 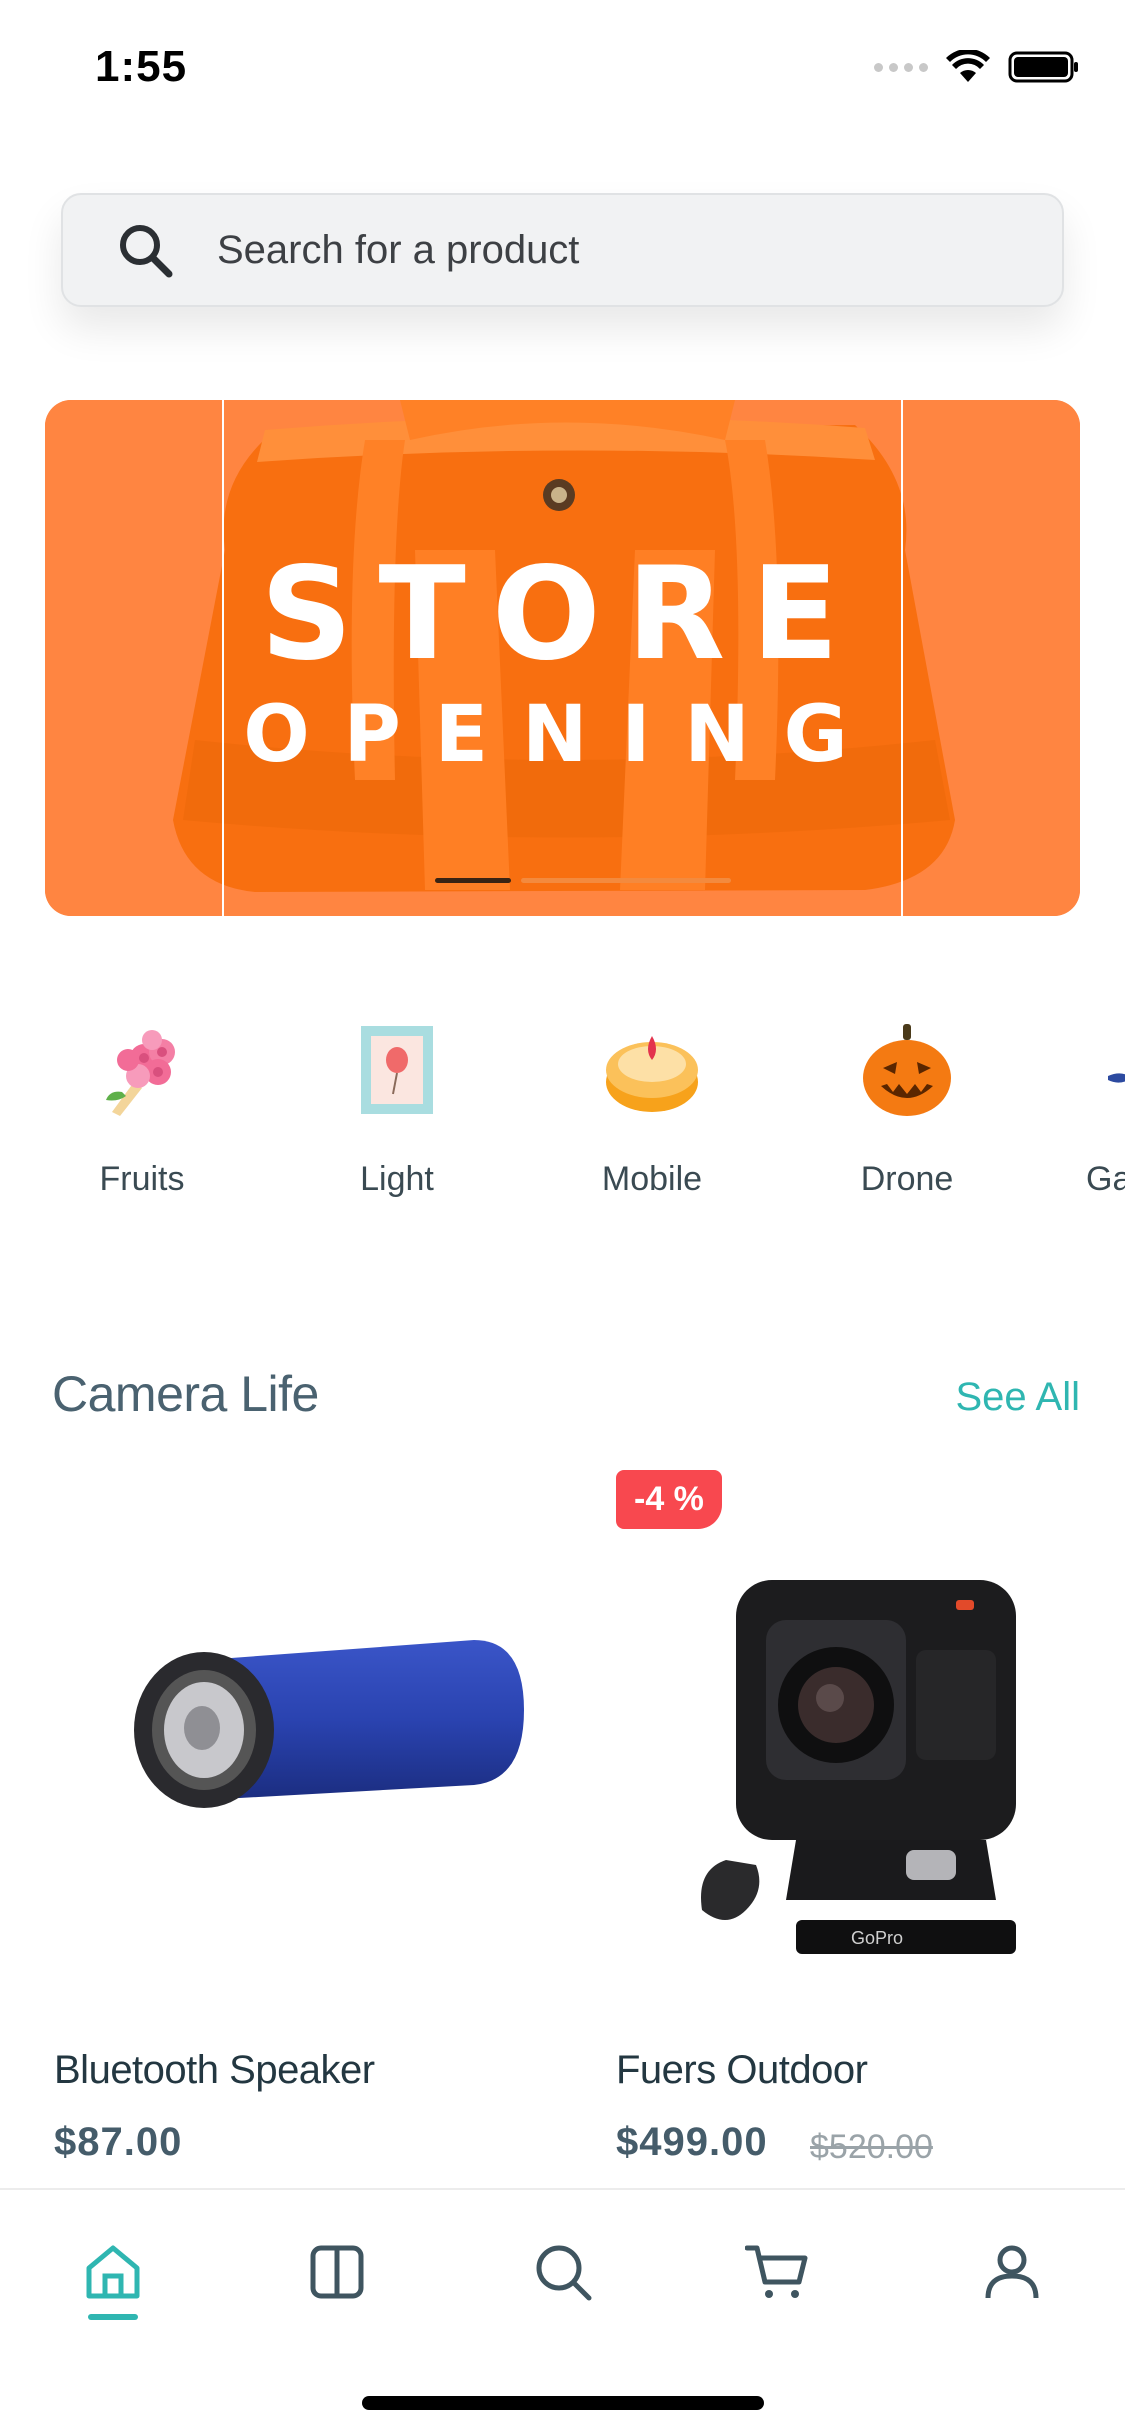 I want to click on speaker-image, so click(x=329, y=1724).